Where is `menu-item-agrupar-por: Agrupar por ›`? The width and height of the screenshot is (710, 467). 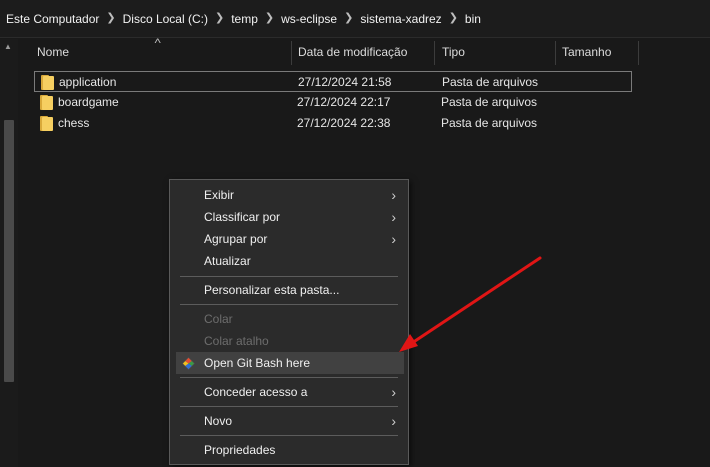 menu-item-agrupar-por: Agrupar por › is located at coordinates (290, 239).